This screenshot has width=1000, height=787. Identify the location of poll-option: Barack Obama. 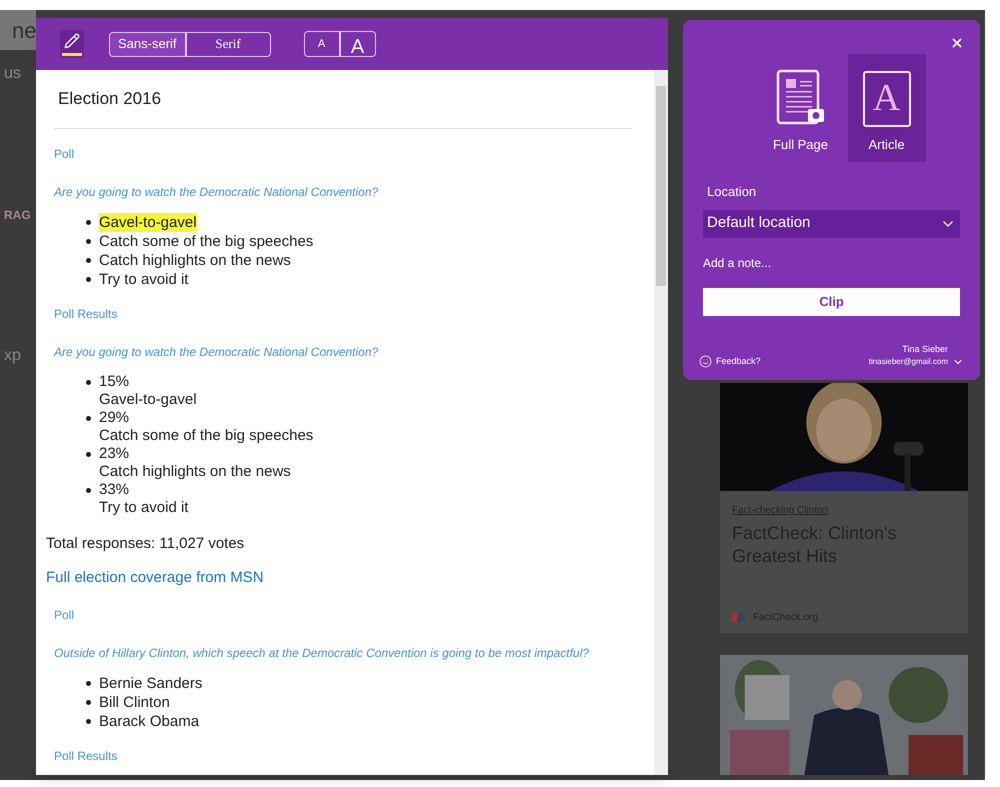
(149, 721).